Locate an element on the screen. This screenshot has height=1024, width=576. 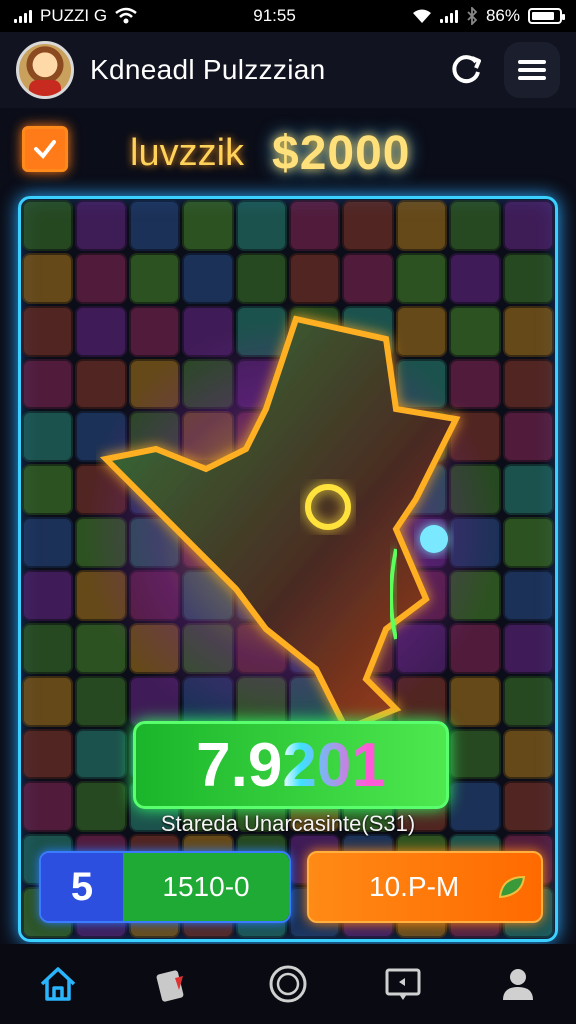
points-value: 1510-0 is located at coordinates (206, 887).